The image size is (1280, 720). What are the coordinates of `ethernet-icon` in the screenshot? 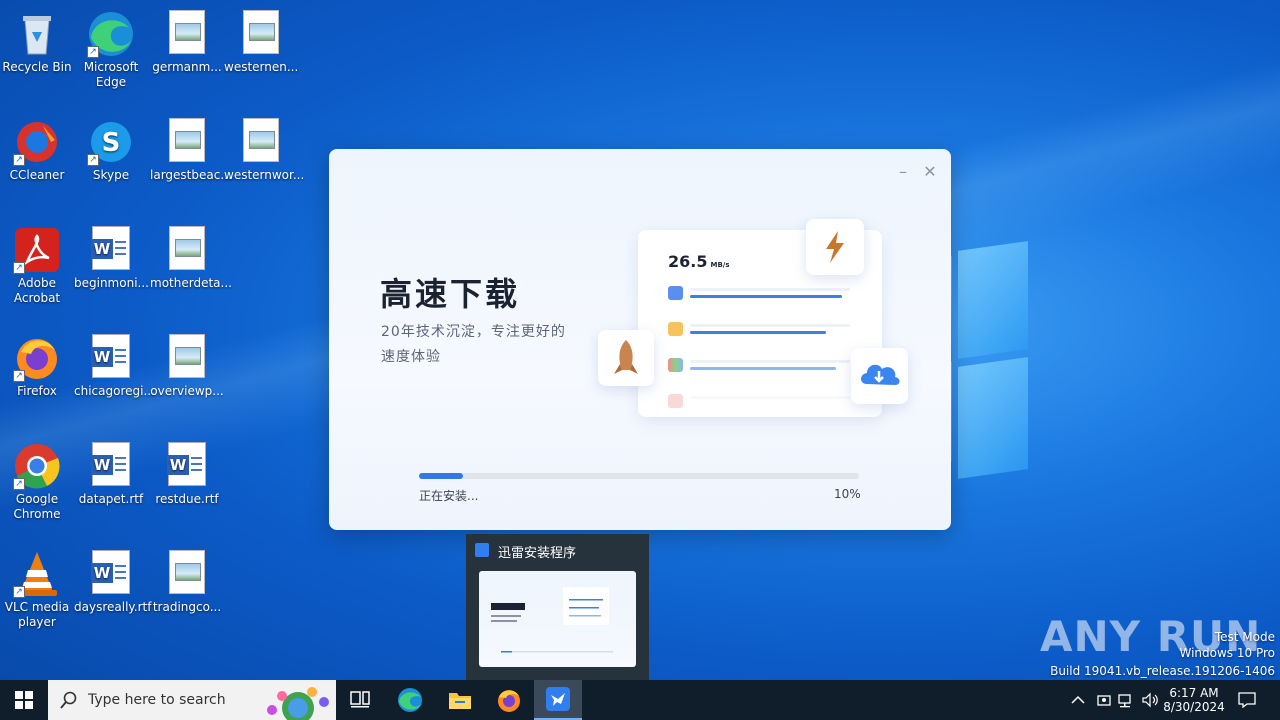 It's located at (1124, 701).